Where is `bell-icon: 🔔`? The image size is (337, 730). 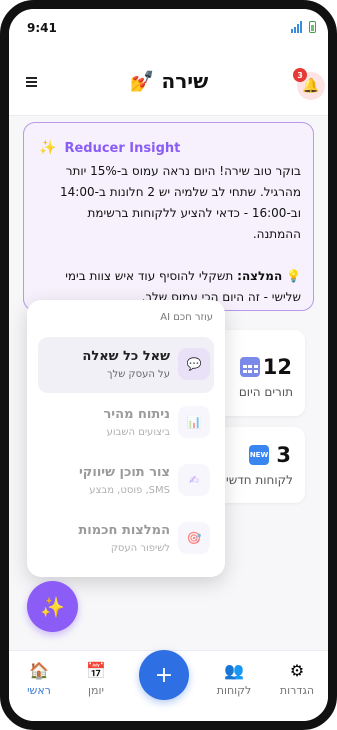 bell-icon: 🔔 is located at coordinates (311, 86).